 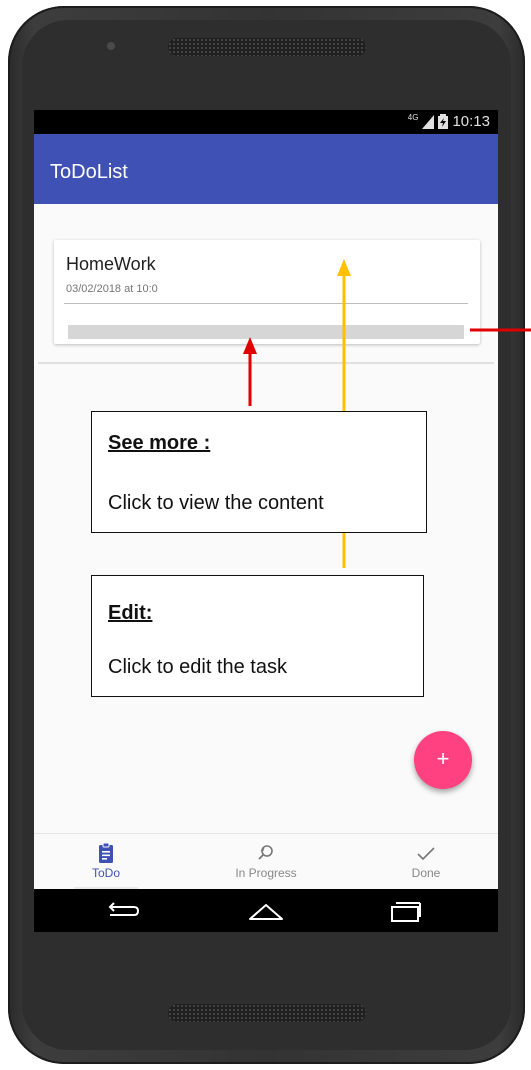 I want to click on nav-label-in-progress: In Progress, so click(x=266, y=873).